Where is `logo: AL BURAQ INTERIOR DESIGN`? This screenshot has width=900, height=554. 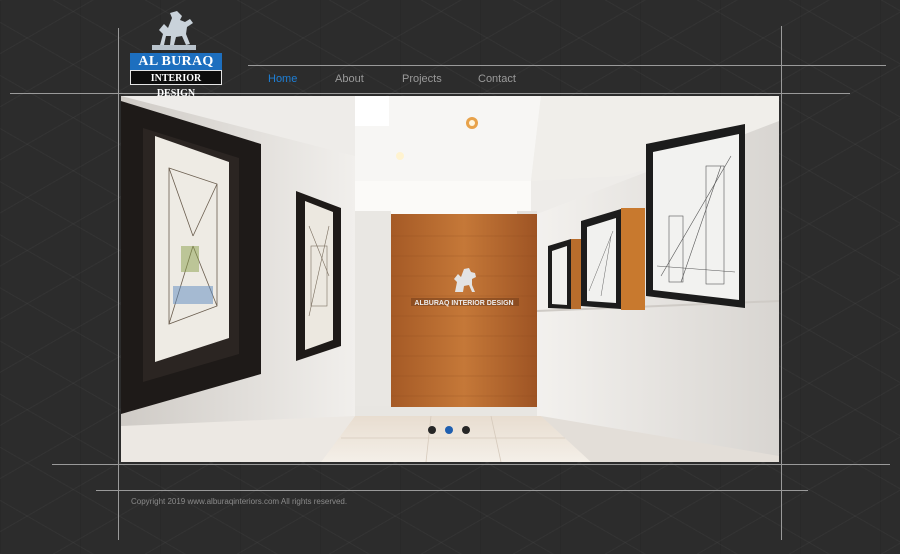
logo: AL BURAQ INTERIOR DESIGN is located at coordinates (176, 54).